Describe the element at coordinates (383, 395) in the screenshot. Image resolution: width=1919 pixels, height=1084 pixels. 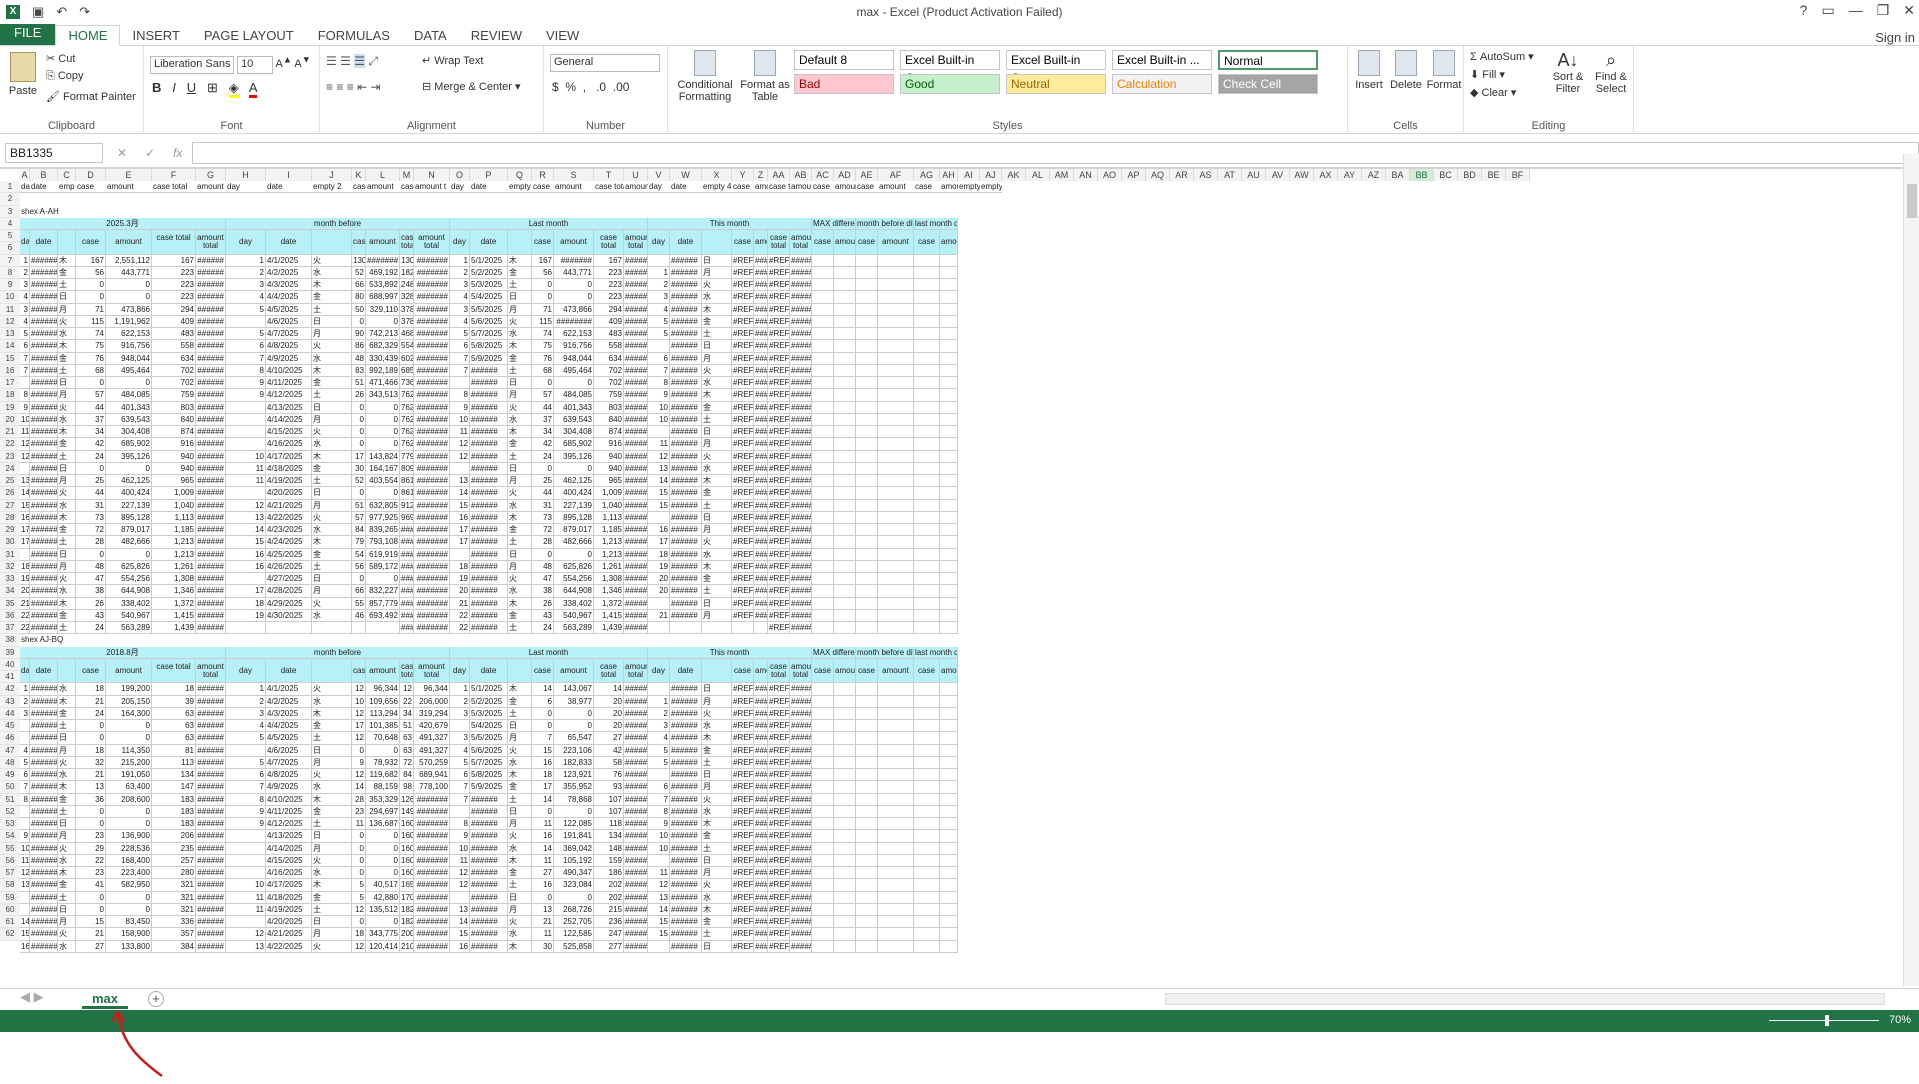
I see `data-cell: 343,513` at that location.